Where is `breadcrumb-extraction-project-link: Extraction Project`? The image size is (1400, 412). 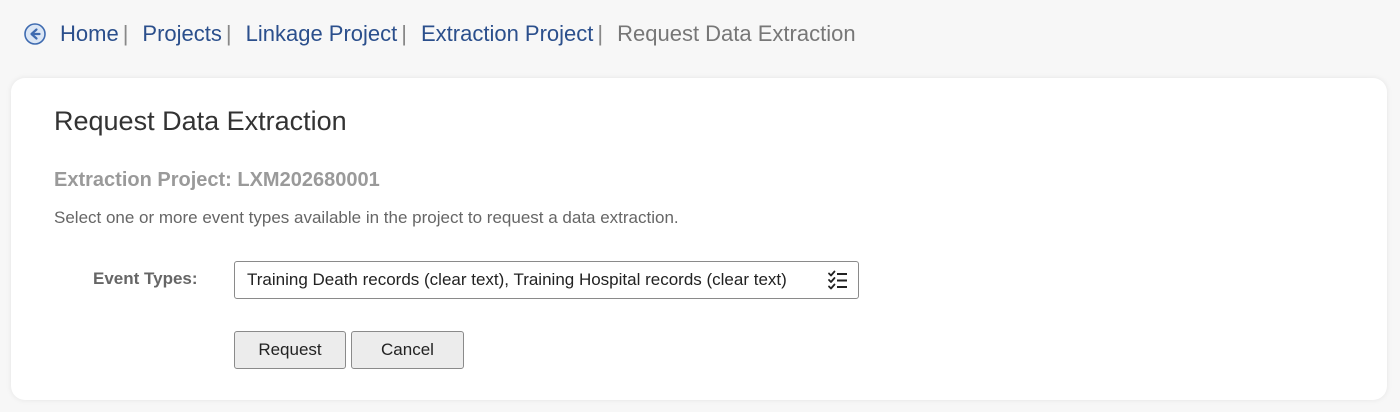
breadcrumb-extraction-project-link: Extraction Project is located at coordinates (507, 34).